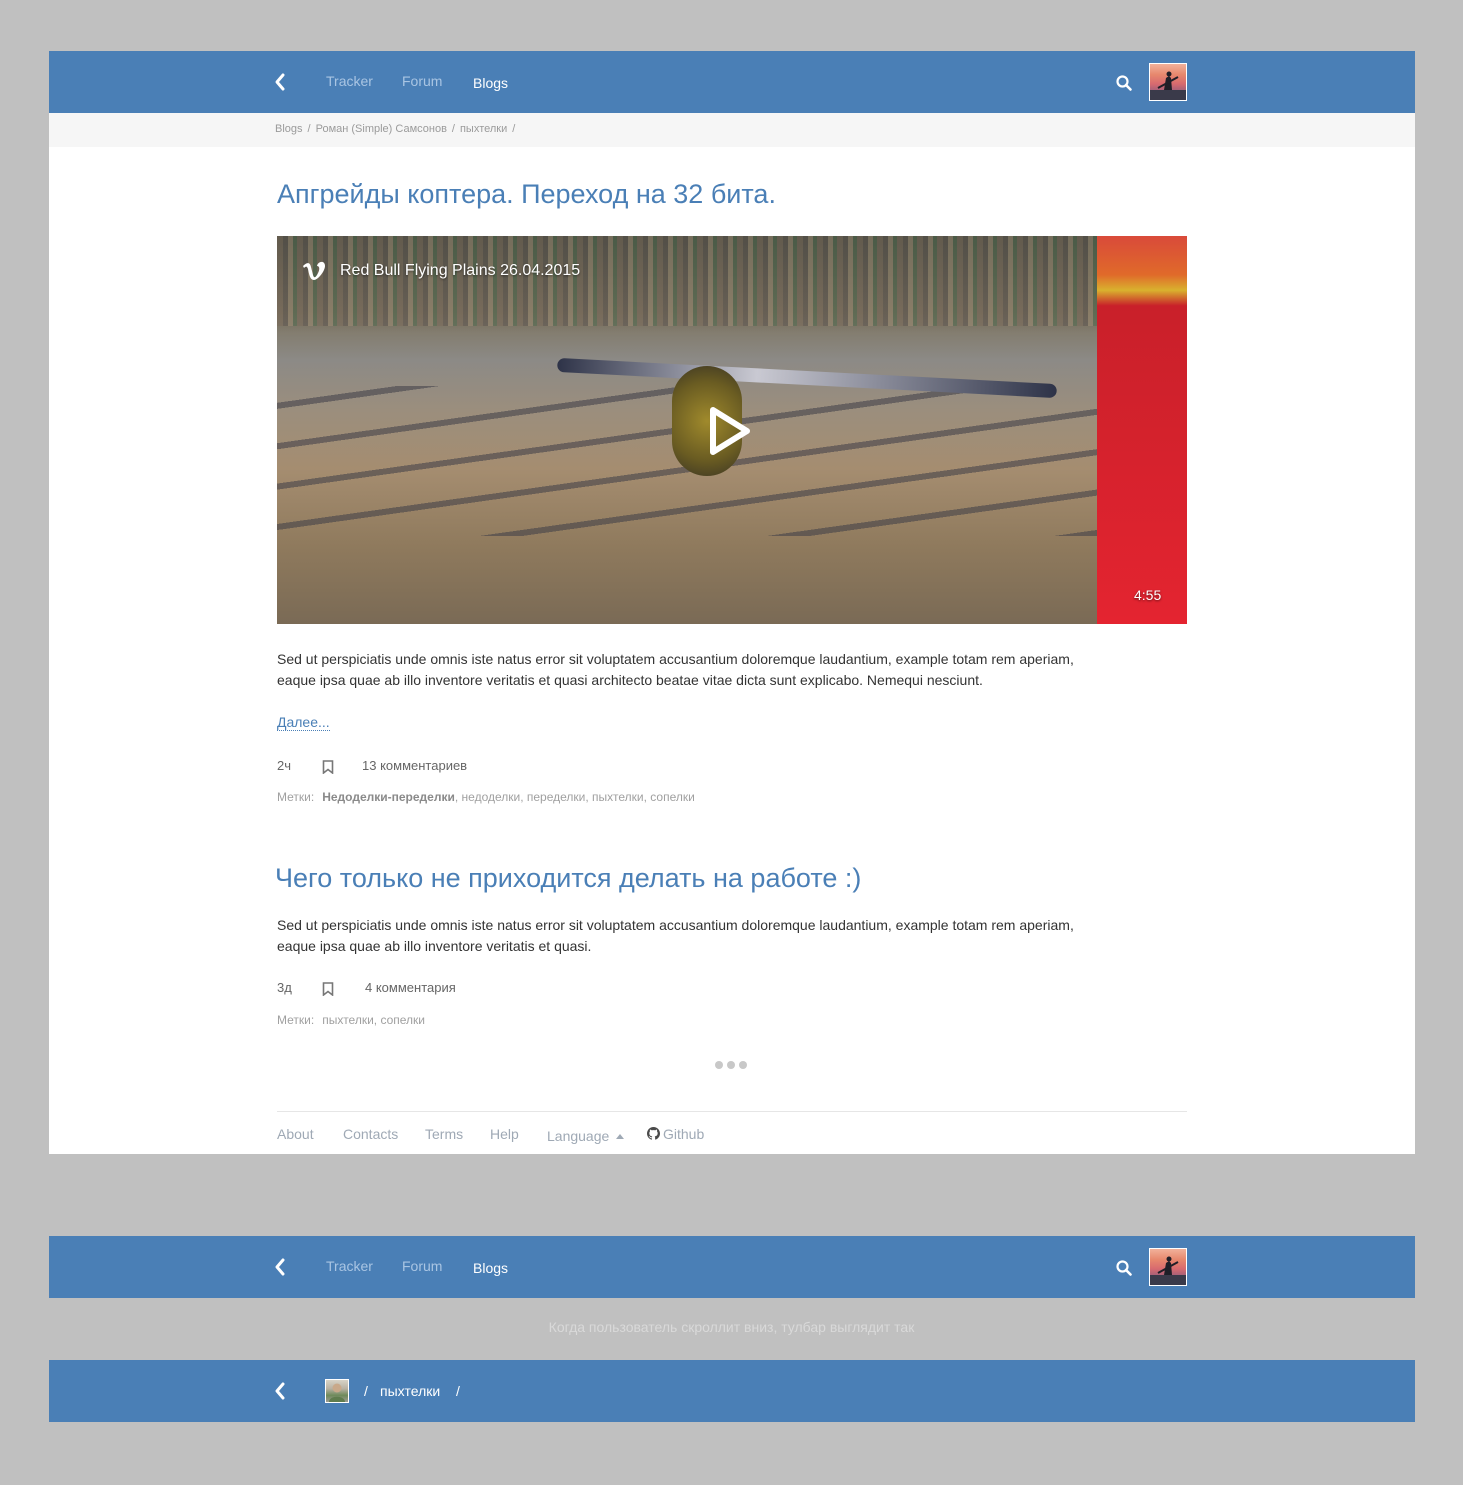 Image resolution: width=1463 pixels, height=1485 pixels. Describe the element at coordinates (578, 1136) in the screenshot. I see `language-label: Language` at that location.